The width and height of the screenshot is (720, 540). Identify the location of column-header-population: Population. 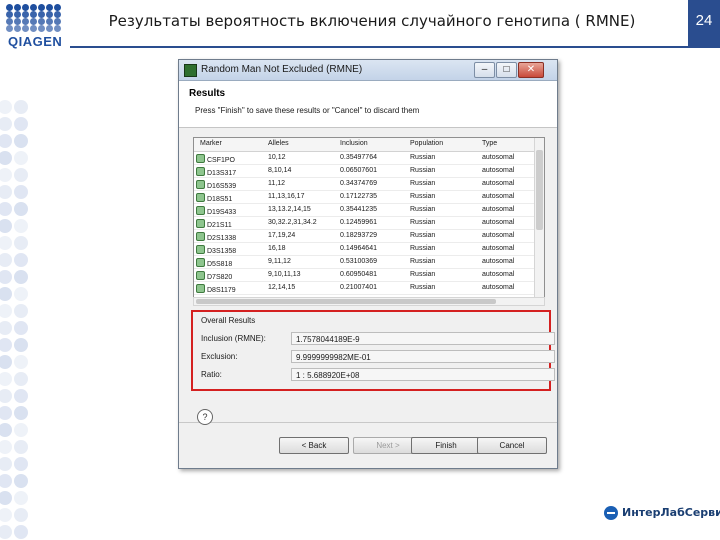
(426, 143).